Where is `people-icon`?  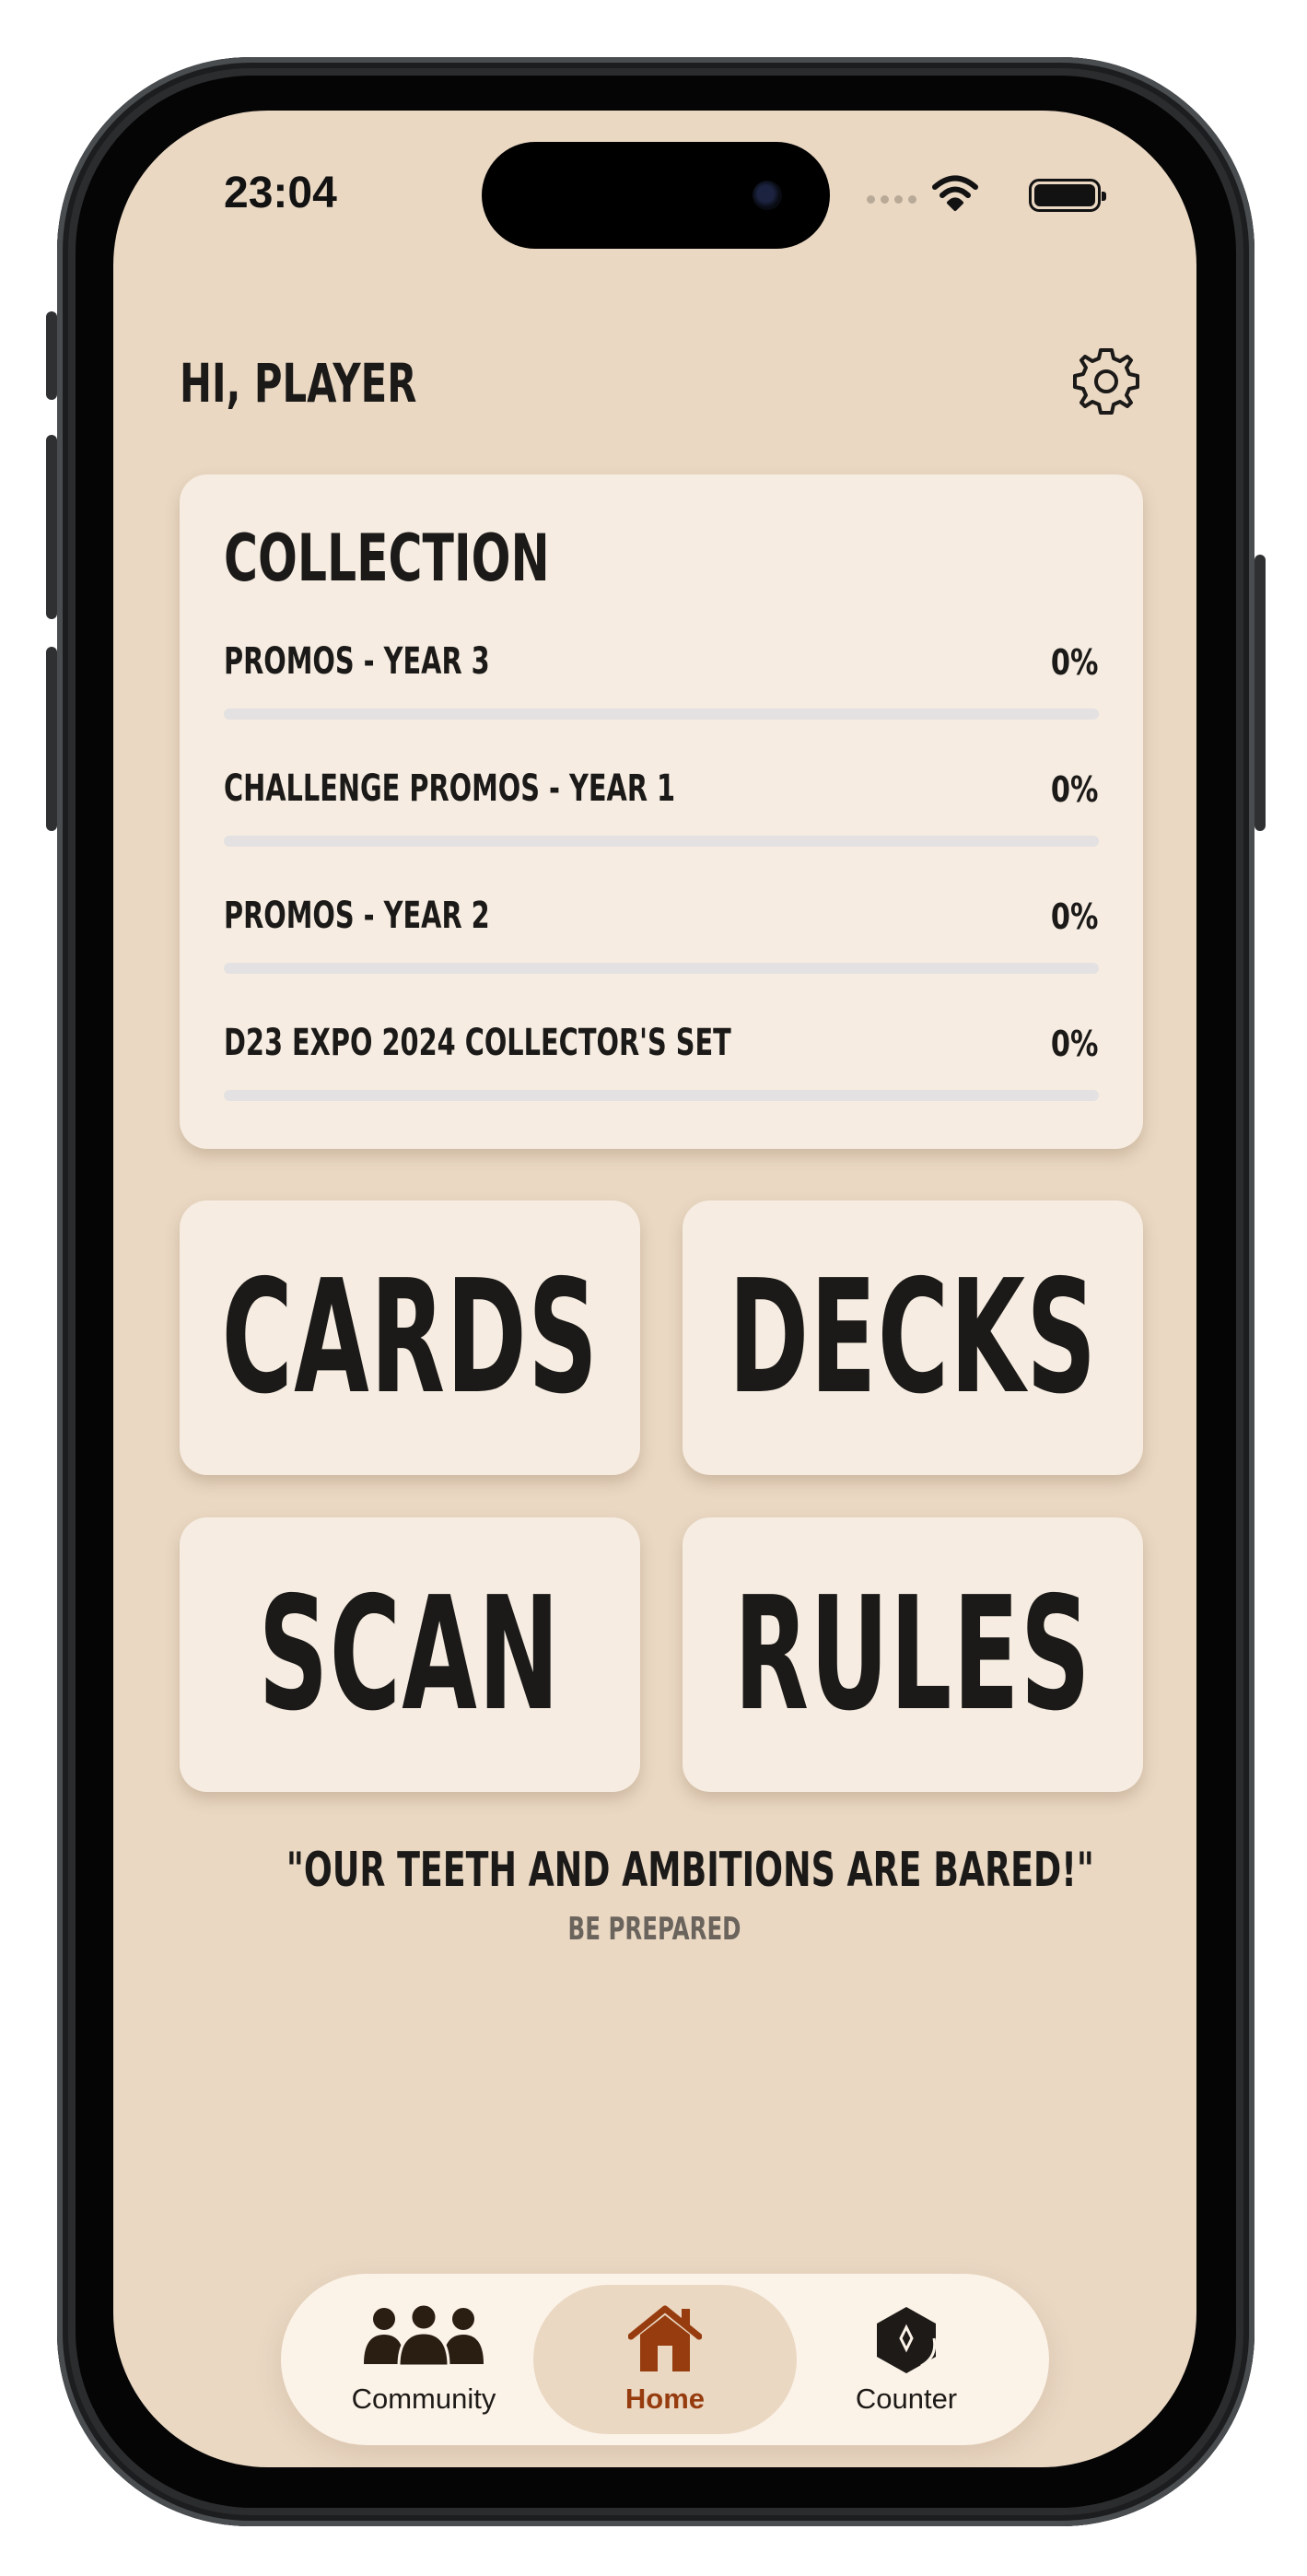
people-icon is located at coordinates (424, 2335).